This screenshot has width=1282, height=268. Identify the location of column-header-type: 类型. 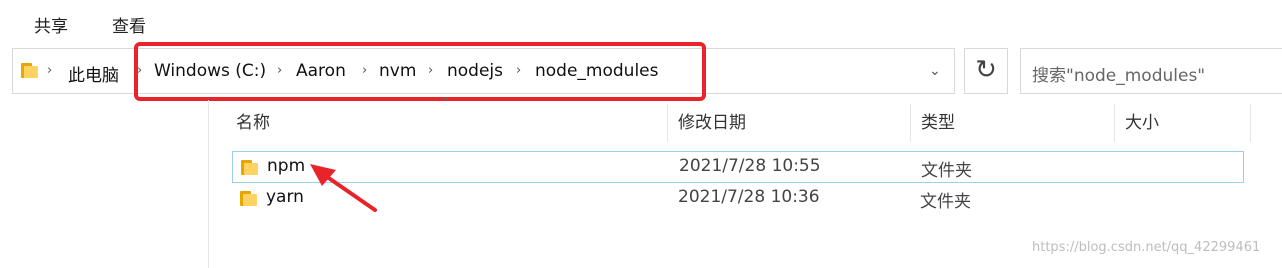
(1013, 123).